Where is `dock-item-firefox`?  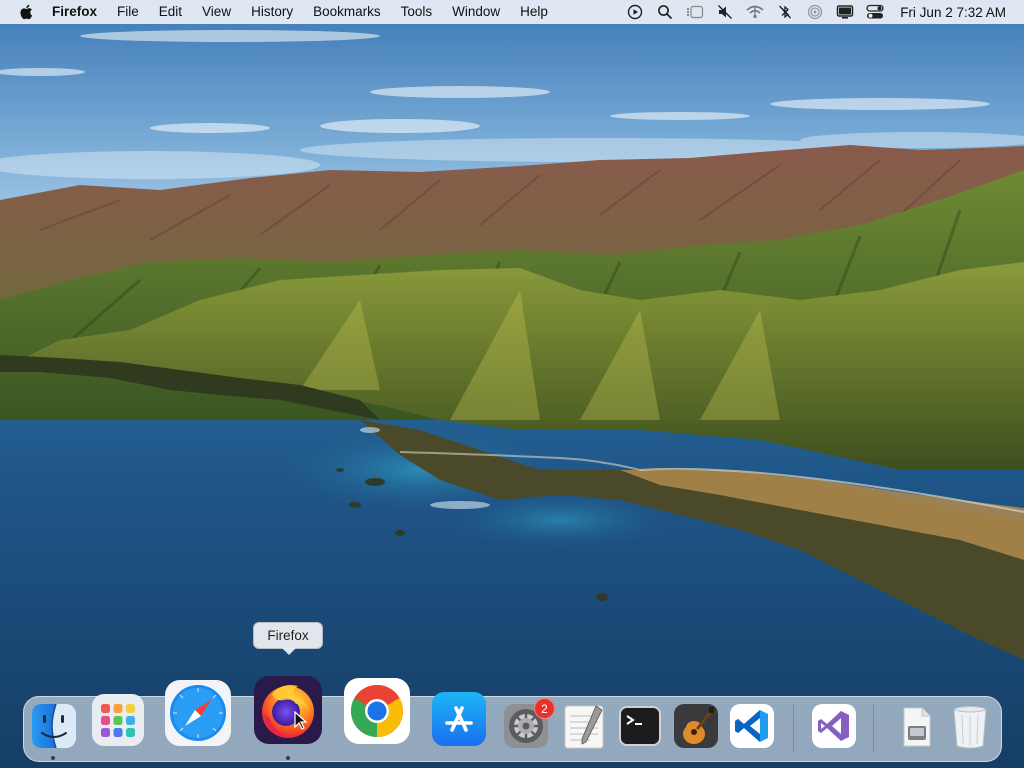
dock-item-firefox is located at coordinates (288, 710).